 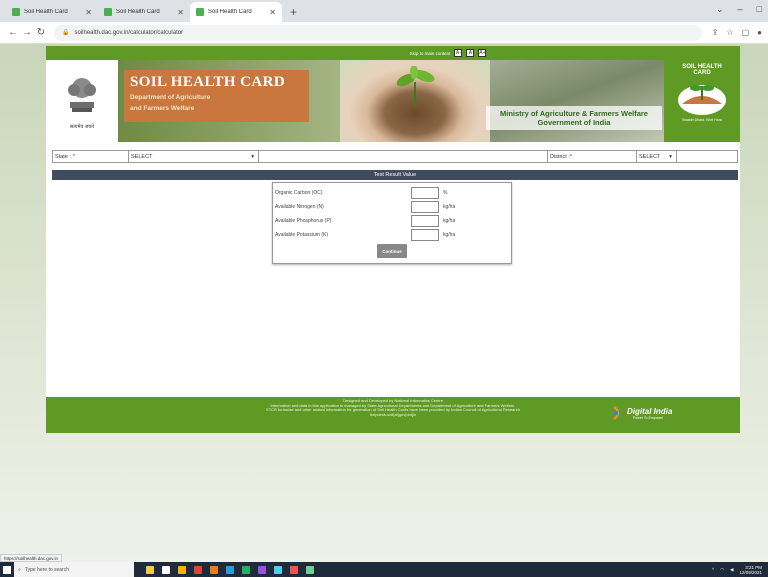 I want to click on digital-india-icon, so click(x=616, y=413).